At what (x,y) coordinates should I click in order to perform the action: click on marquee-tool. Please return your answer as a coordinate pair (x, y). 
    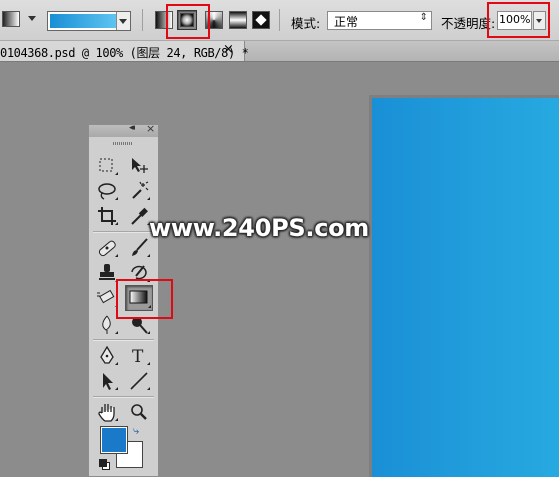
    Looking at the image, I should click on (107, 166).